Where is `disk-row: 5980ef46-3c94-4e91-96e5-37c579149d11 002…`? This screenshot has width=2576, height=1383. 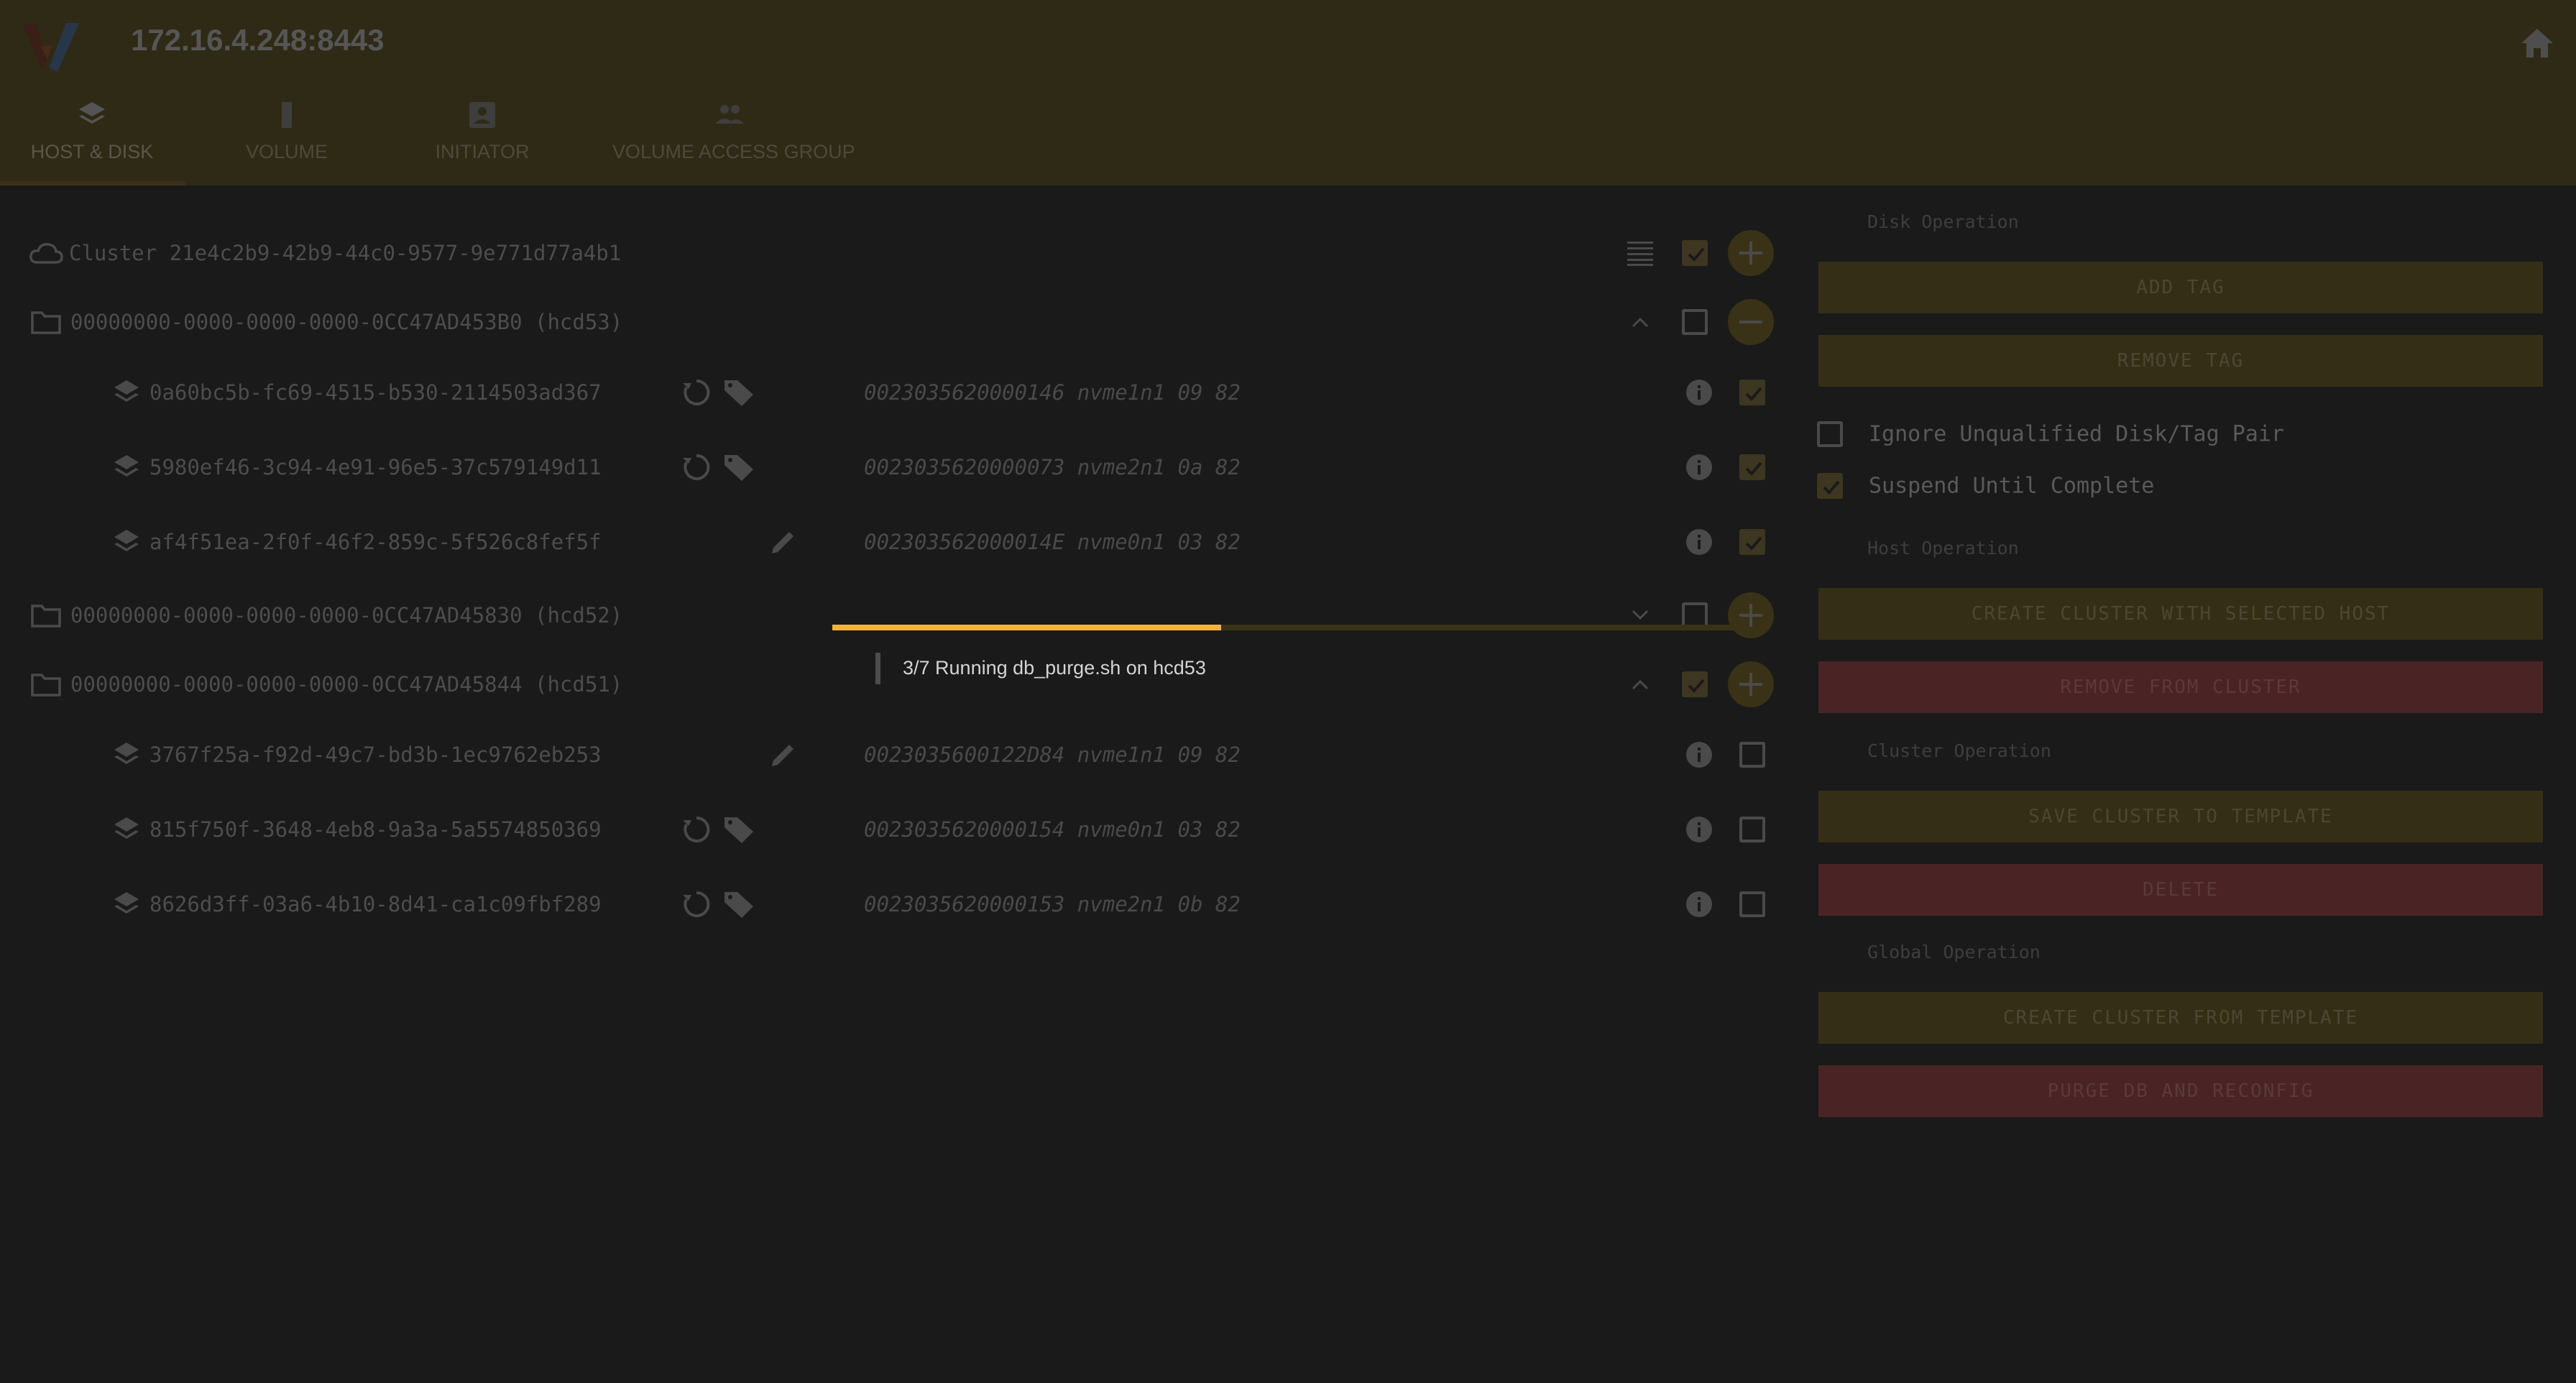
disk-row: 5980ef46-3c94-4e91-96e5-37c579149d11 002… is located at coordinates (891, 468).